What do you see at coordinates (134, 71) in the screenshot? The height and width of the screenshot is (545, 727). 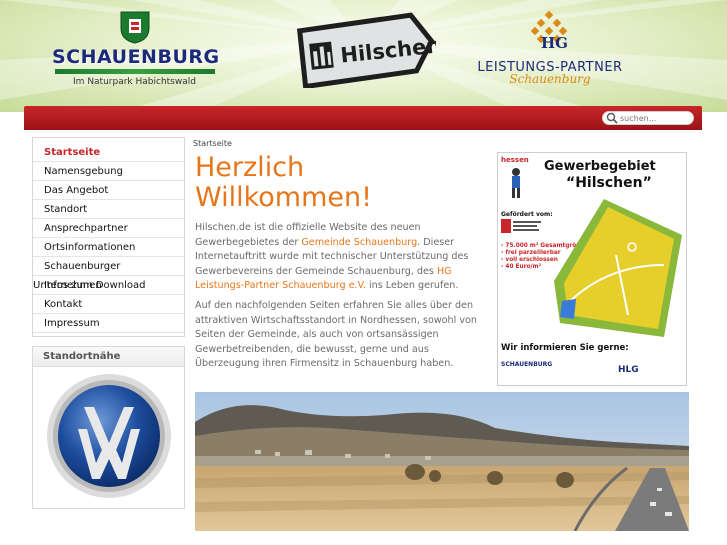 I see `schauenburg-logo-bar` at bounding box center [134, 71].